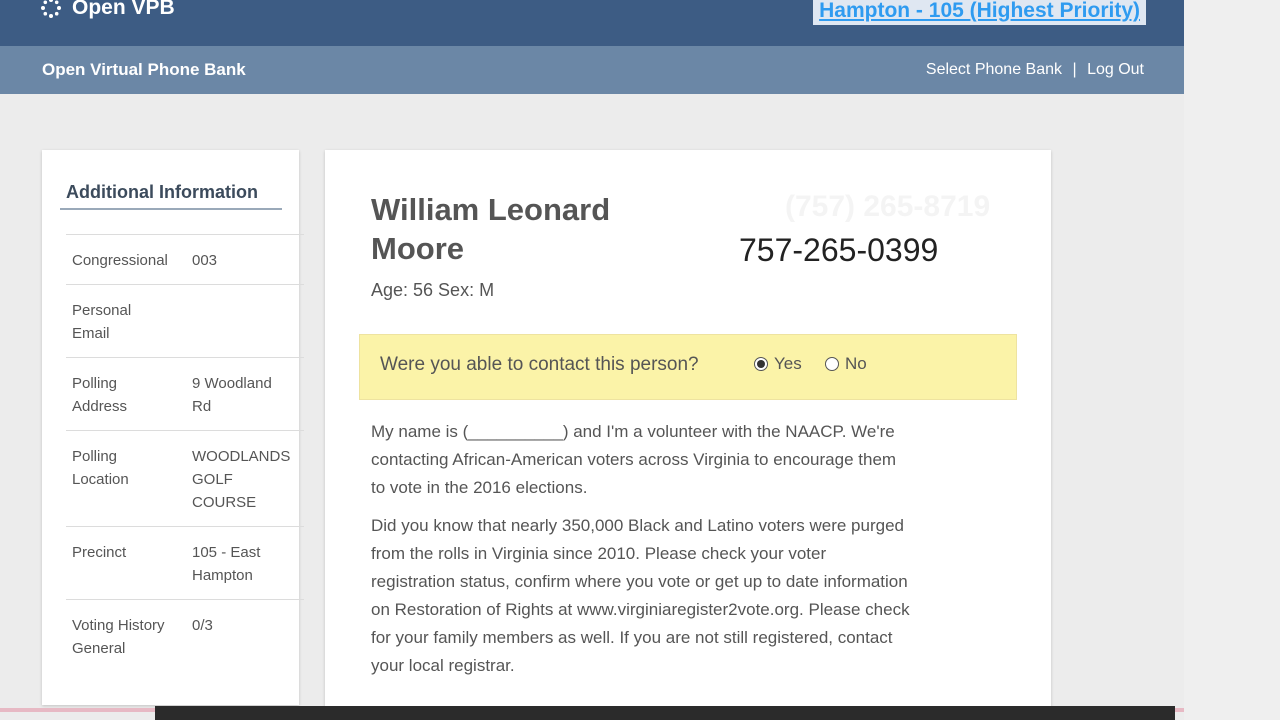  Describe the element at coordinates (102, 322) in the screenshot. I see `info-key: Personal Email` at that location.